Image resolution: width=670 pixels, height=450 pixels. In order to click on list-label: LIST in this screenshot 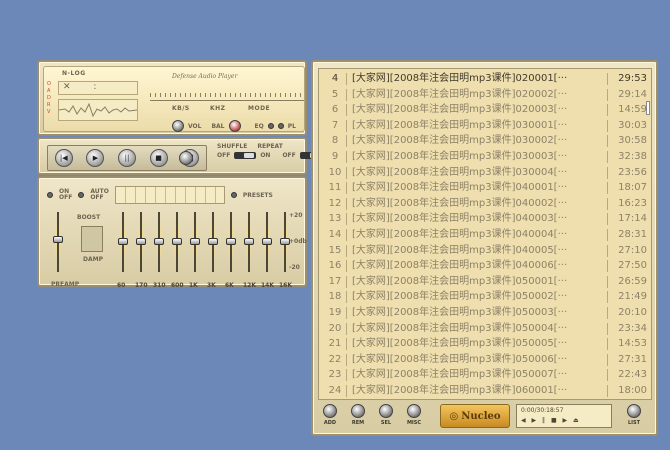, I will do `click(634, 423)`.